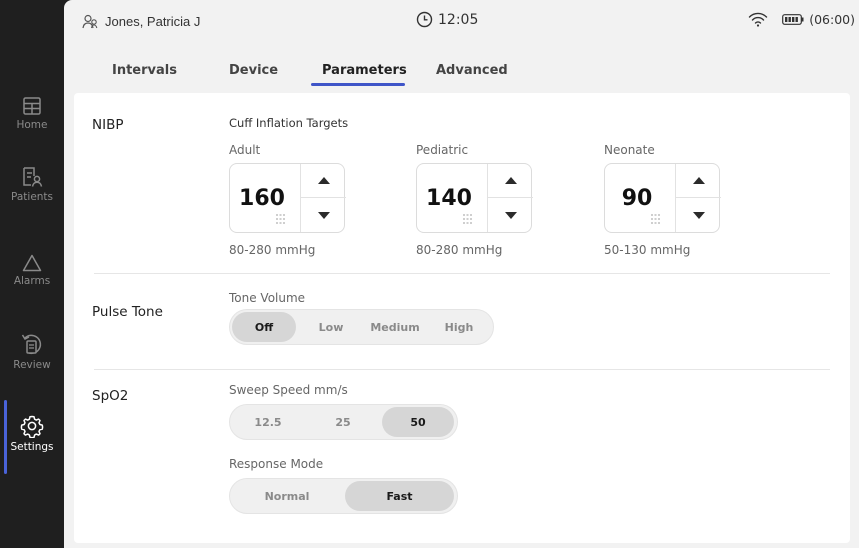 This screenshot has height=548, width=859. Describe the element at coordinates (418, 422) in the screenshot. I see `sweep-option-50: 50` at that location.